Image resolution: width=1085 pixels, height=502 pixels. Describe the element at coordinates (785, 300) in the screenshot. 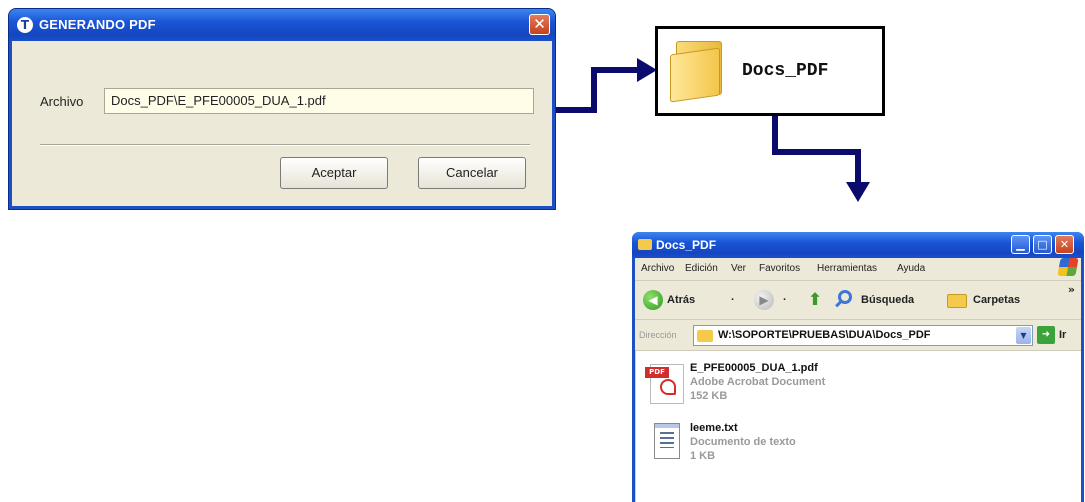

I see `forward-dropdown-icon: ·` at that location.